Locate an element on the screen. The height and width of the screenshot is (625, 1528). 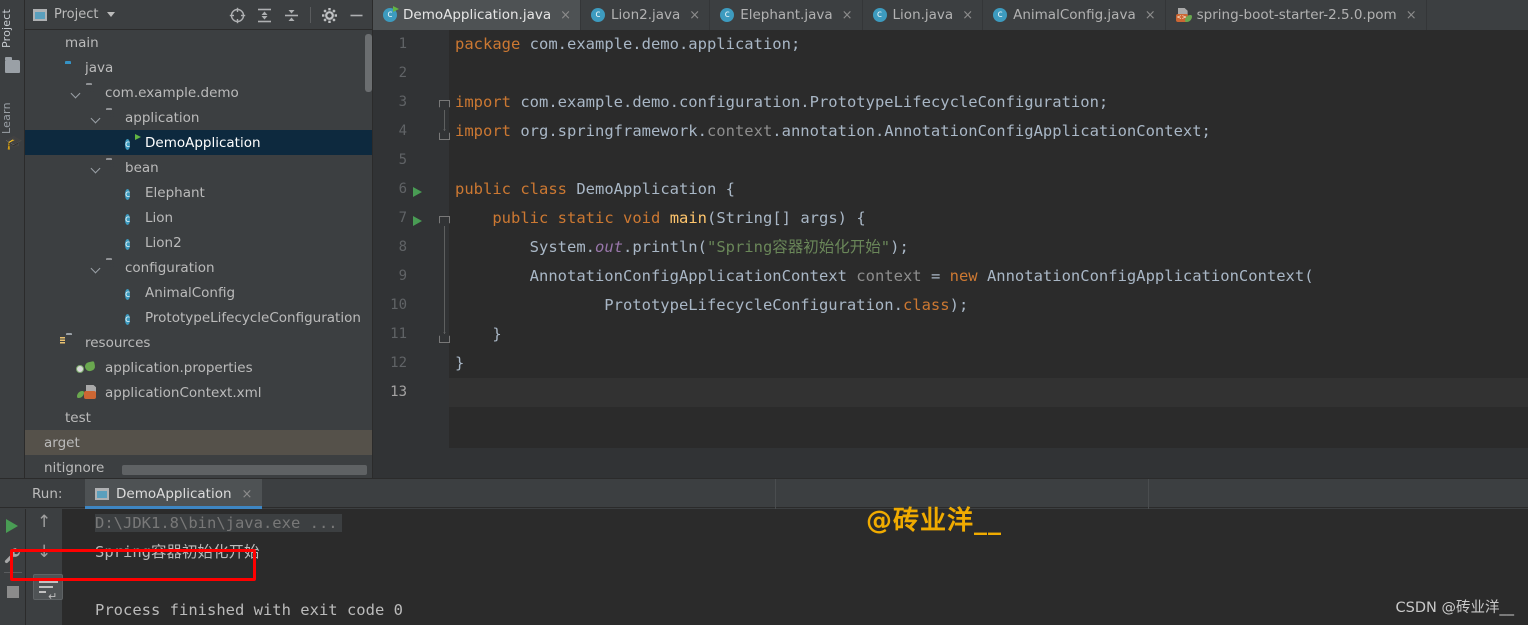
editor-tab-lion2-java: c Lion2.java × is located at coordinates (646, 15).